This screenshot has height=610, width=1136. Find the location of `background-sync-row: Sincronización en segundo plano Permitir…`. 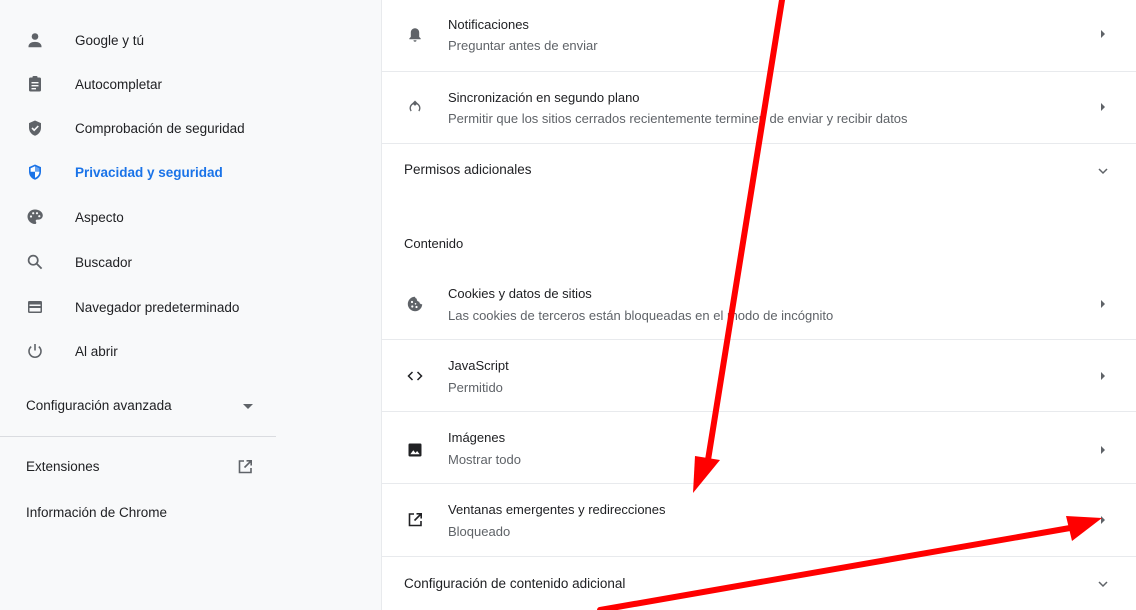

background-sync-row: Sincronización en segundo plano Permitir… is located at coordinates (759, 108).